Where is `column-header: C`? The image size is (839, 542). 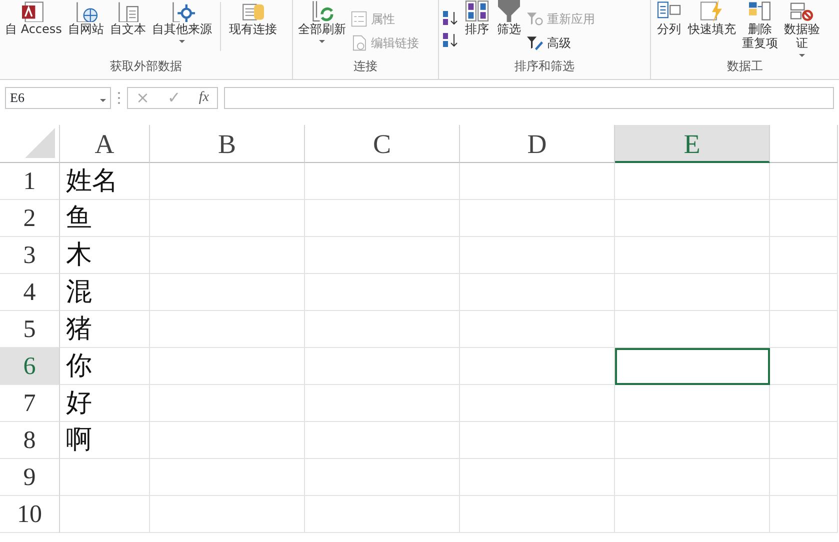 column-header: C is located at coordinates (382, 144).